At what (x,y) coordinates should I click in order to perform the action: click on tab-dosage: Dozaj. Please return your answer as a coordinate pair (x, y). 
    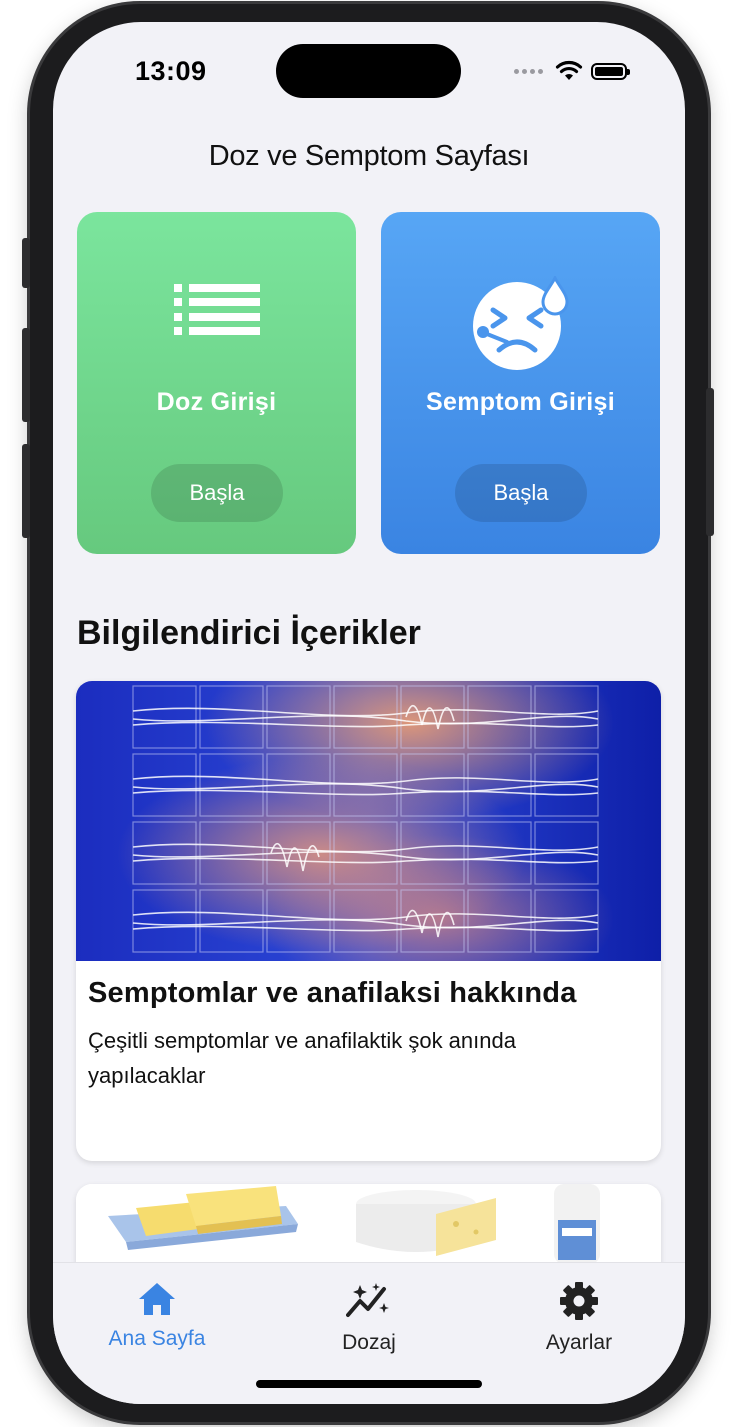
    Looking at the image, I should click on (369, 1313).